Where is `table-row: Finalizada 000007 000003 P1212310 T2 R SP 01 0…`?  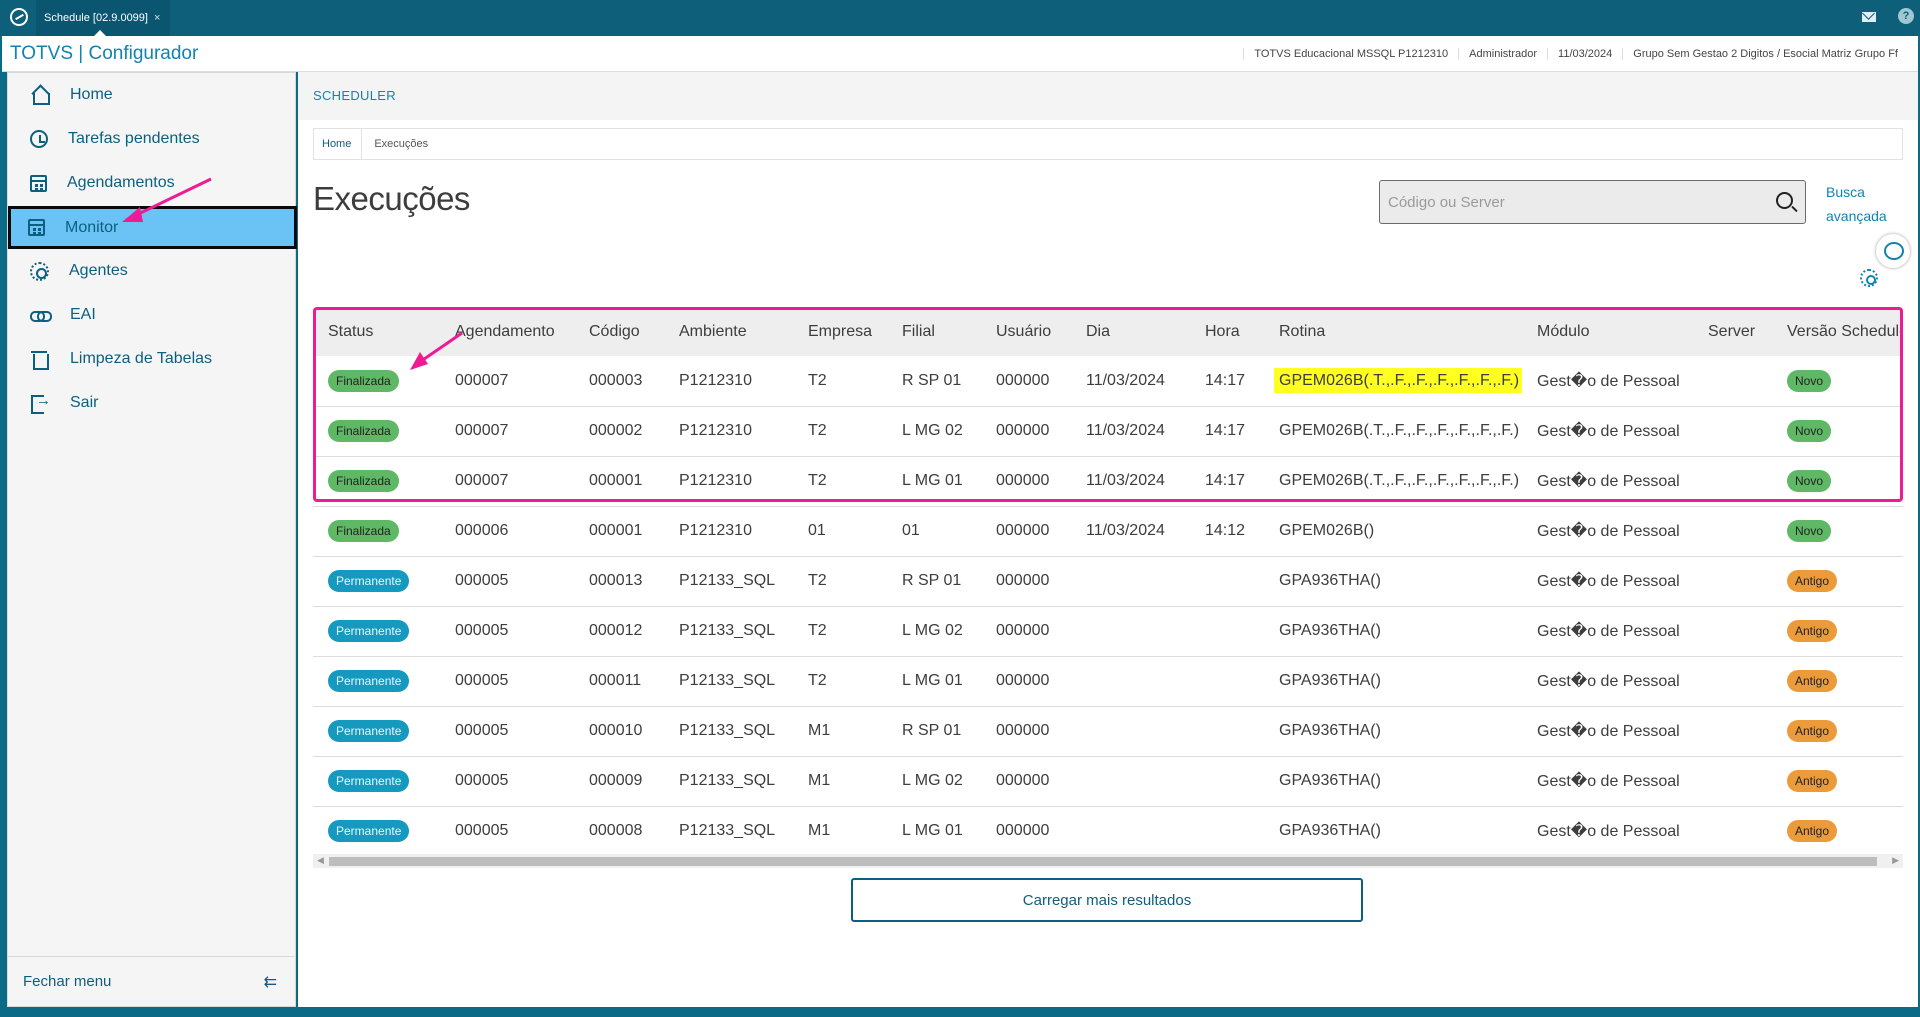 table-row: Finalizada 000007 000003 P1212310 T2 R SP 01 0… is located at coordinates (1108, 381).